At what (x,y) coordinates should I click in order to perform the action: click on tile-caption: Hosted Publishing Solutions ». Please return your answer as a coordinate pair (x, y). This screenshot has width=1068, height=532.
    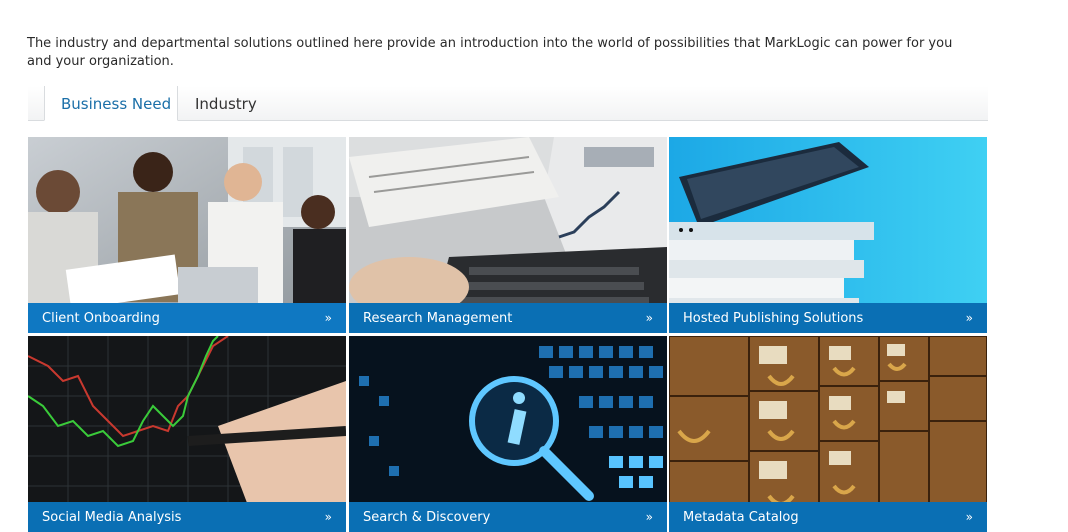
    Looking at the image, I should click on (828, 318).